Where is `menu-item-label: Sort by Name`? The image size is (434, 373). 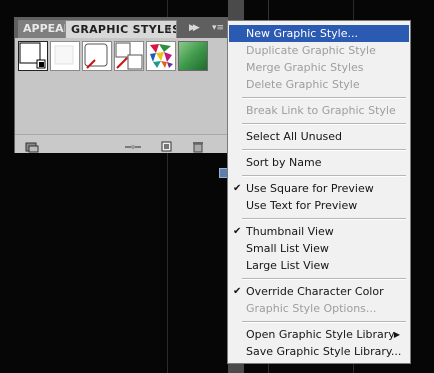
menu-item-label: Sort by Name is located at coordinates (284, 162).